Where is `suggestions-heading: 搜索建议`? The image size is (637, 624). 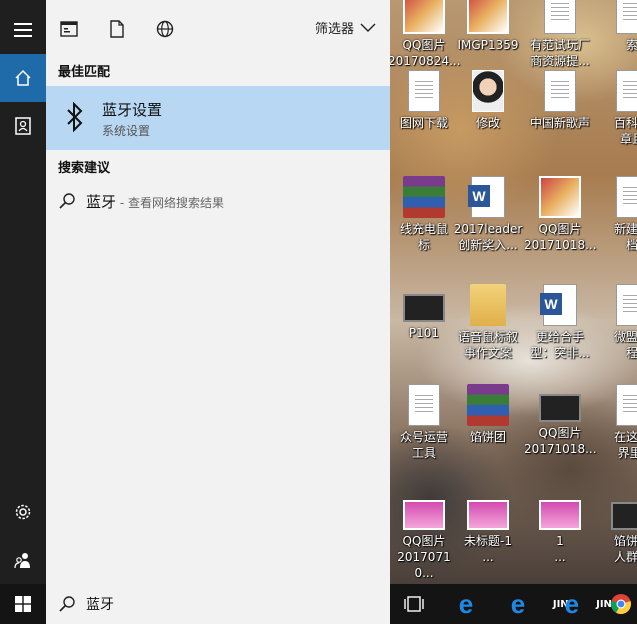 suggestions-heading: 搜索建议 is located at coordinates (84, 168).